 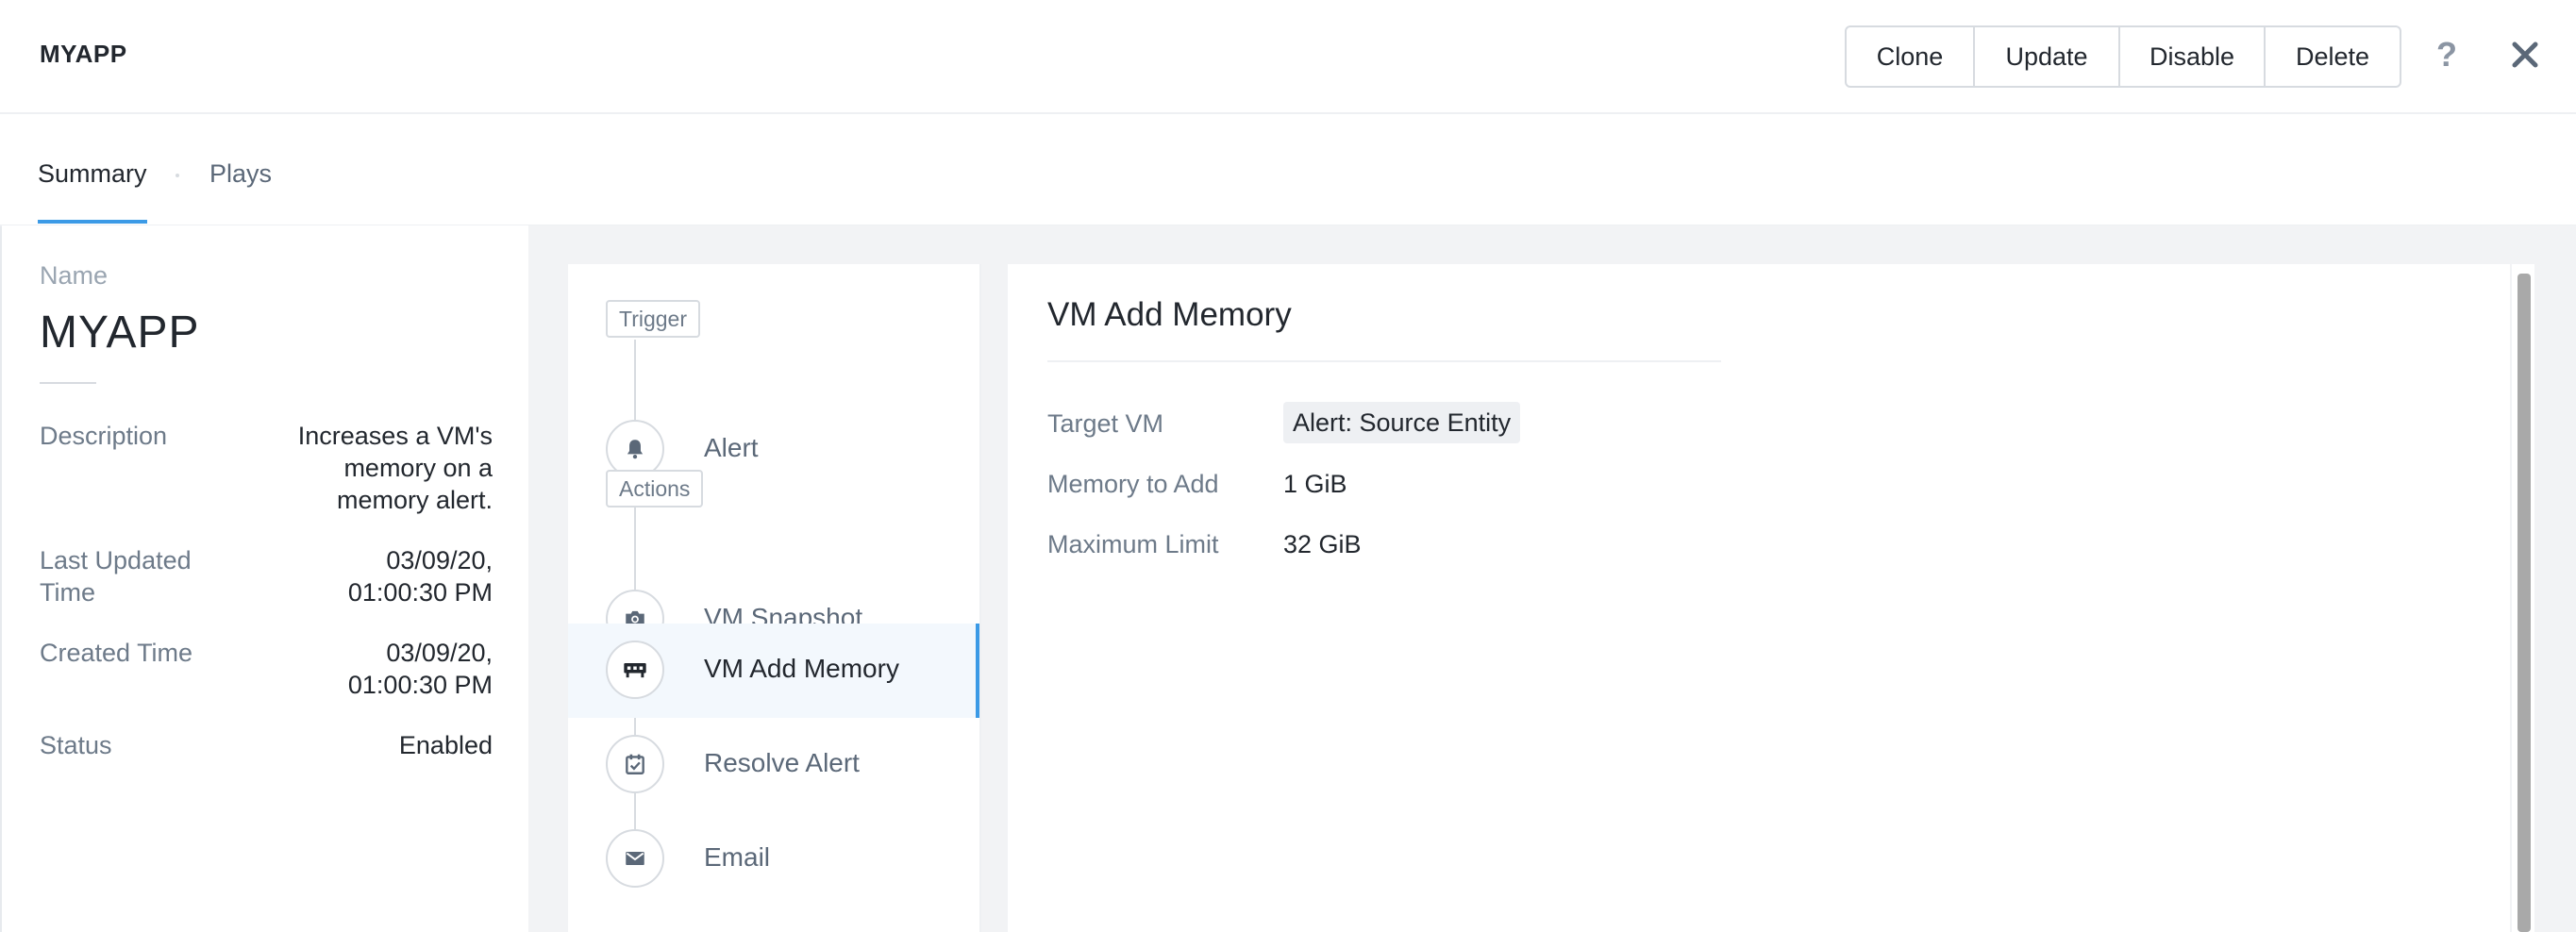 What do you see at coordinates (1288, 57) in the screenshot?
I see `app-header: MYAPP Clone Update Disable Delete ?` at bounding box center [1288, 57].